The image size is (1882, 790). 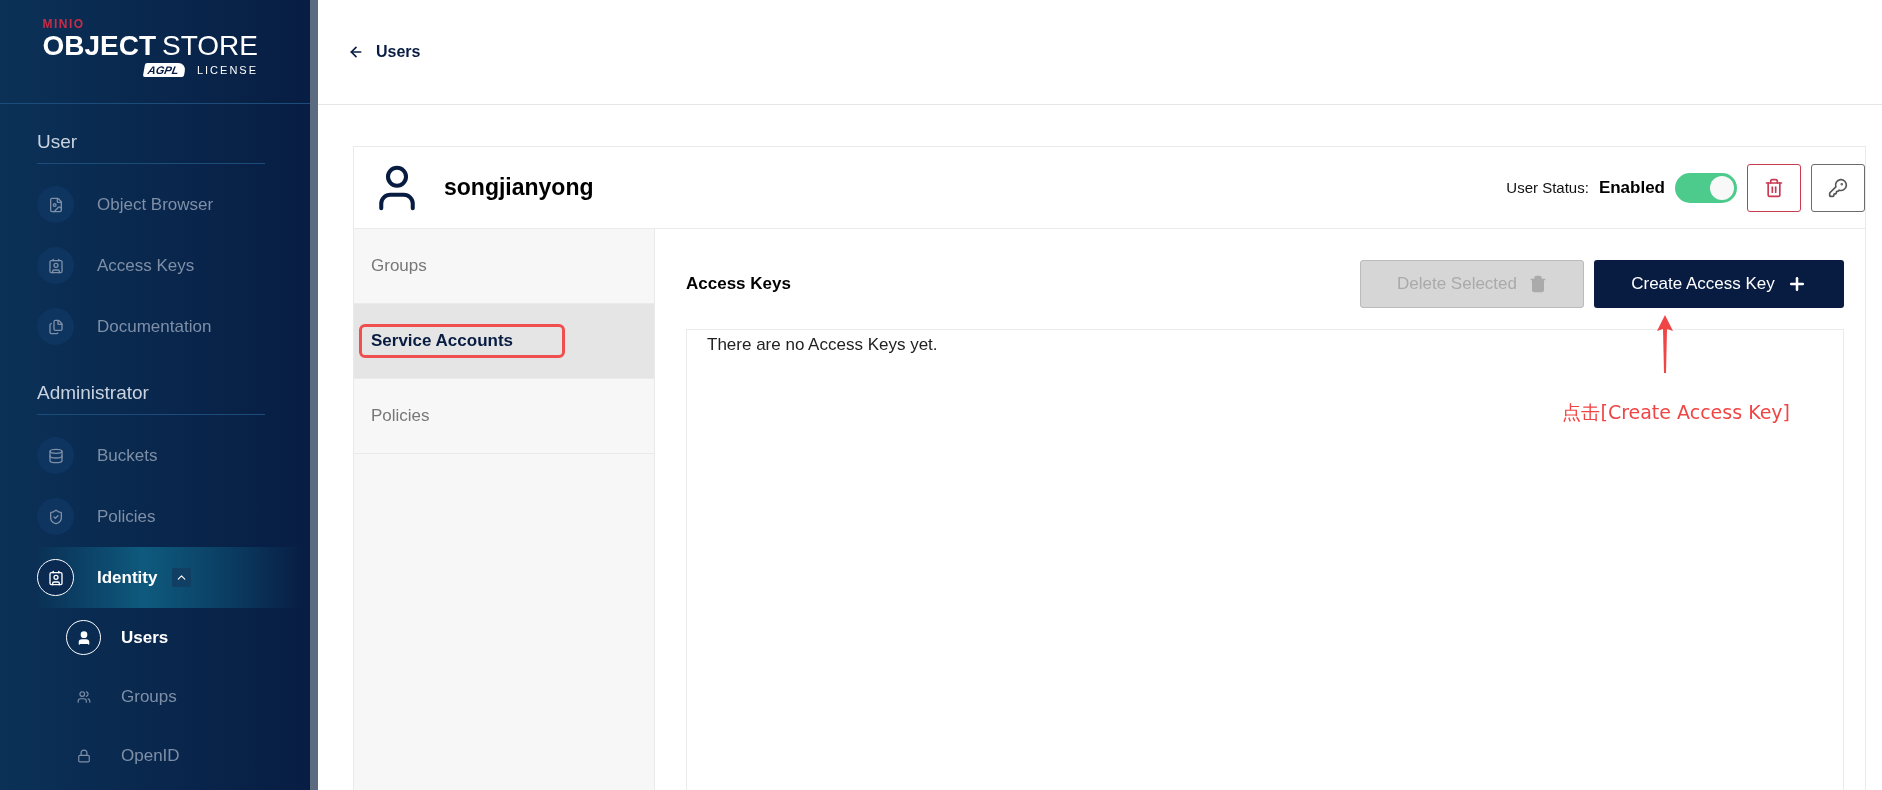 I want to click on panel-title: Access Keys, so click(x=739, y=284).